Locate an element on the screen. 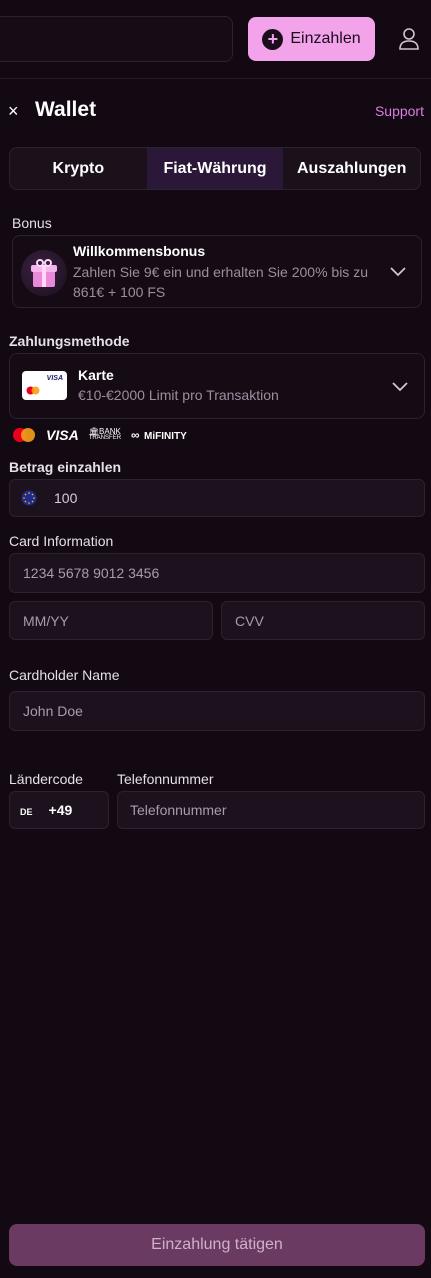  amount-input: 100 is located at coordinates (217, 498).